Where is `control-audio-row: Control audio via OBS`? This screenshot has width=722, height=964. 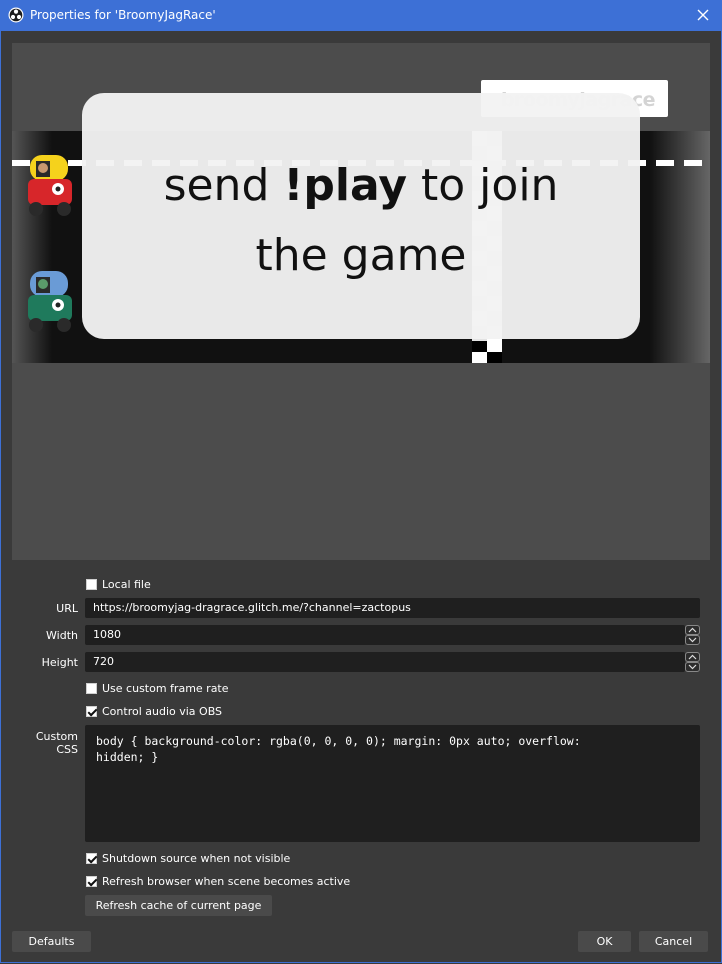
control-audio-row: Control audio via OBS is located at coordinates (154, 711).